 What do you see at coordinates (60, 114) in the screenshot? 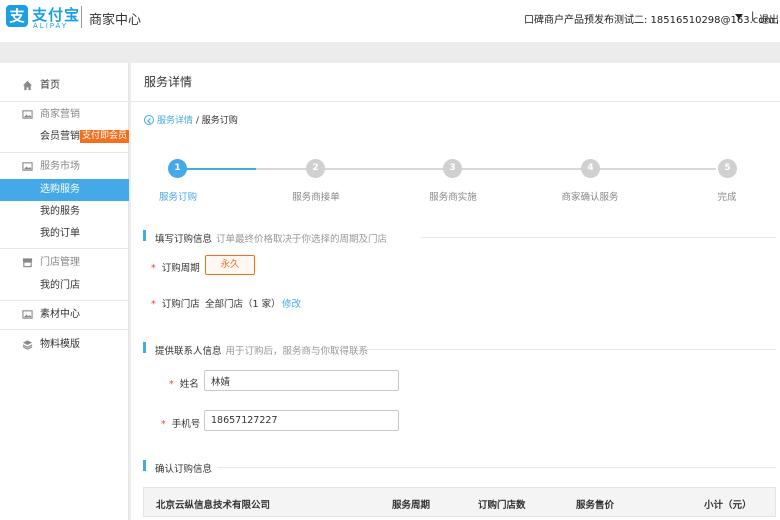
I see `sidebar-group-label: 商家营销` at bounding box center [60, 114].